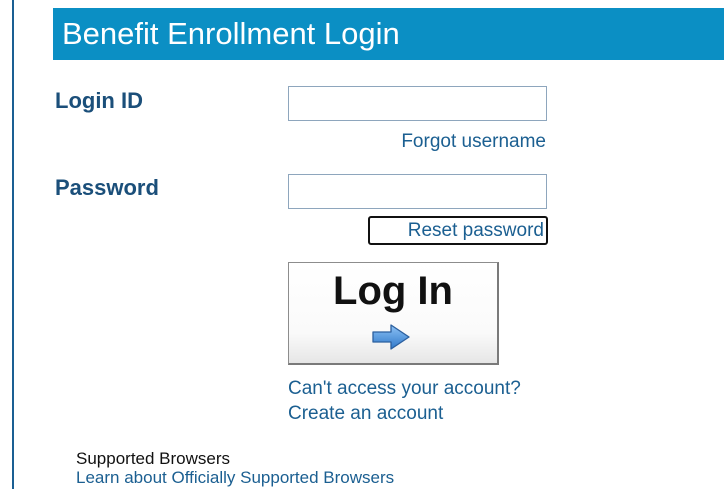 The width and height of the screenshot is (724, 489). I want to click on left-divider, so click(13, 244).